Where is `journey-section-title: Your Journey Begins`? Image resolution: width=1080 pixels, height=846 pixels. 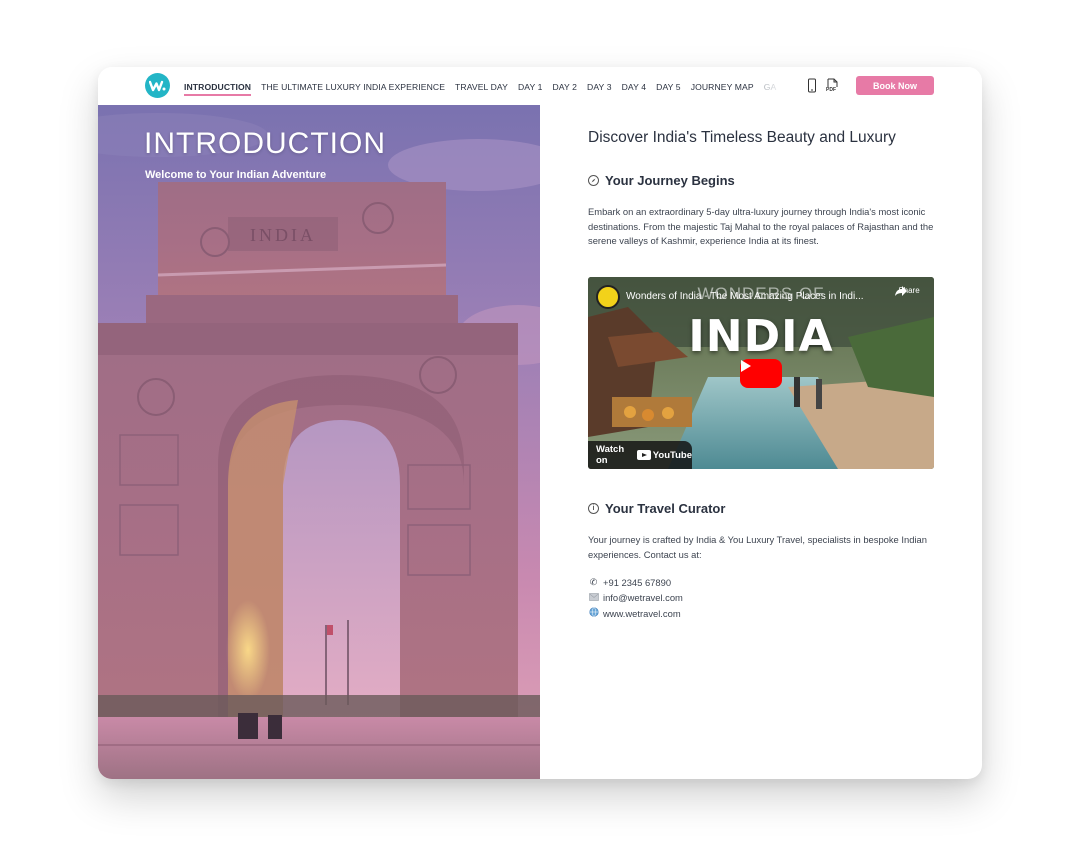 journey-section-title: Your Journey Begins is located at coordinates (661, 180).